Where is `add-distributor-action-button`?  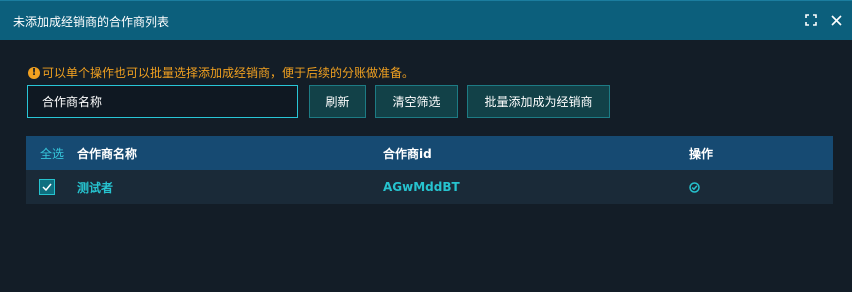
add-distributor-action-button is located at coordinates (694, 187).